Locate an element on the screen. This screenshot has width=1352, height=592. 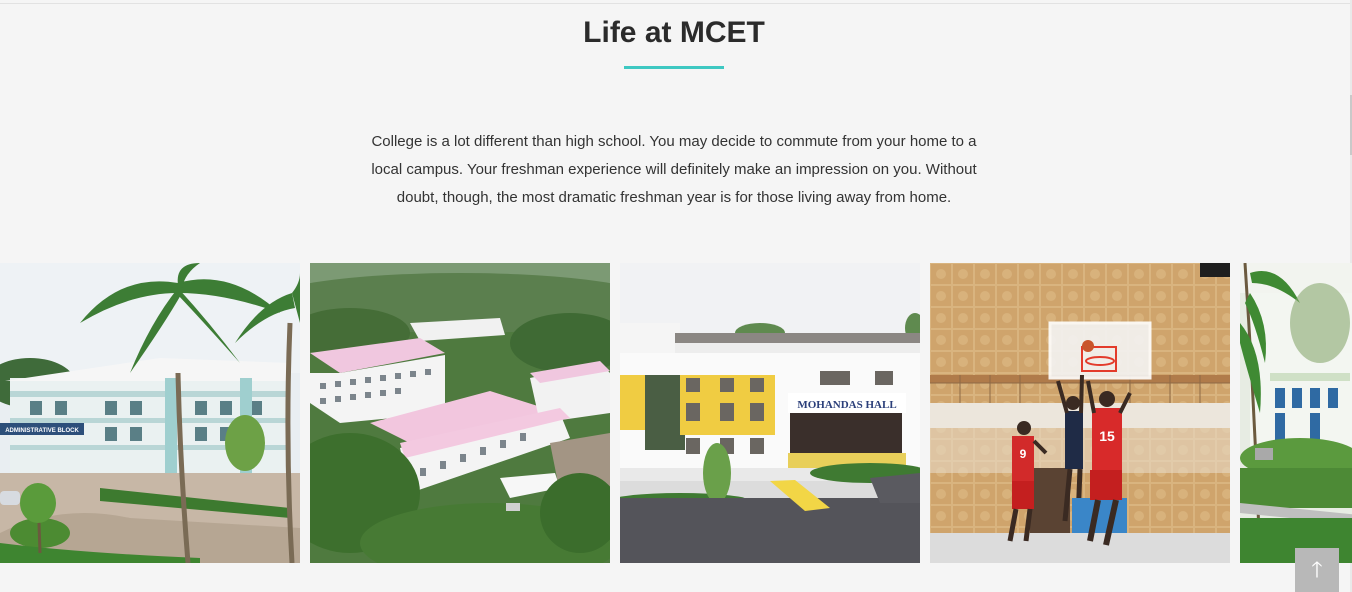
admin-block-sign: ADMINISTRATIVE BLOCK is located at coordinates (42, 431).